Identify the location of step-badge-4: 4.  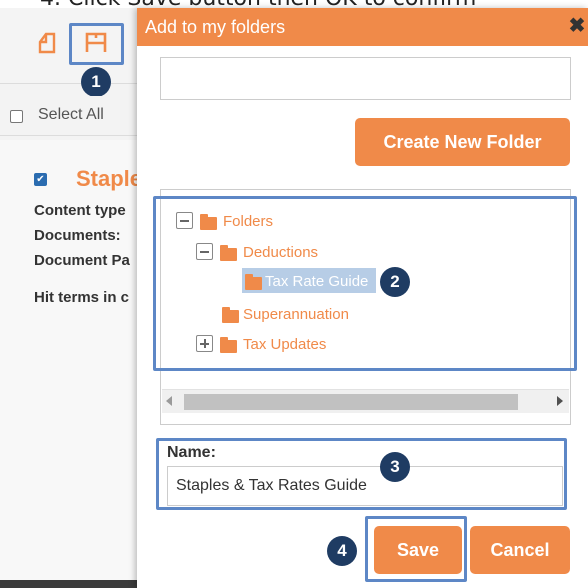
(342, 551).